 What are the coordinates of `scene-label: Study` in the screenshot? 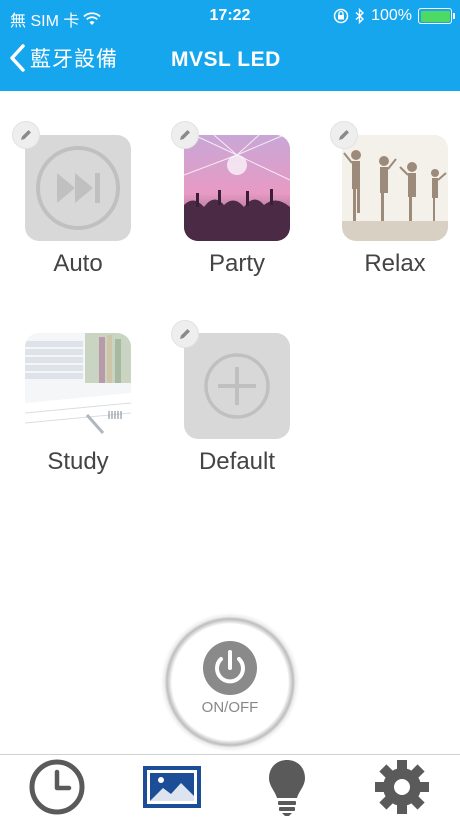 It's located at (78, 461).